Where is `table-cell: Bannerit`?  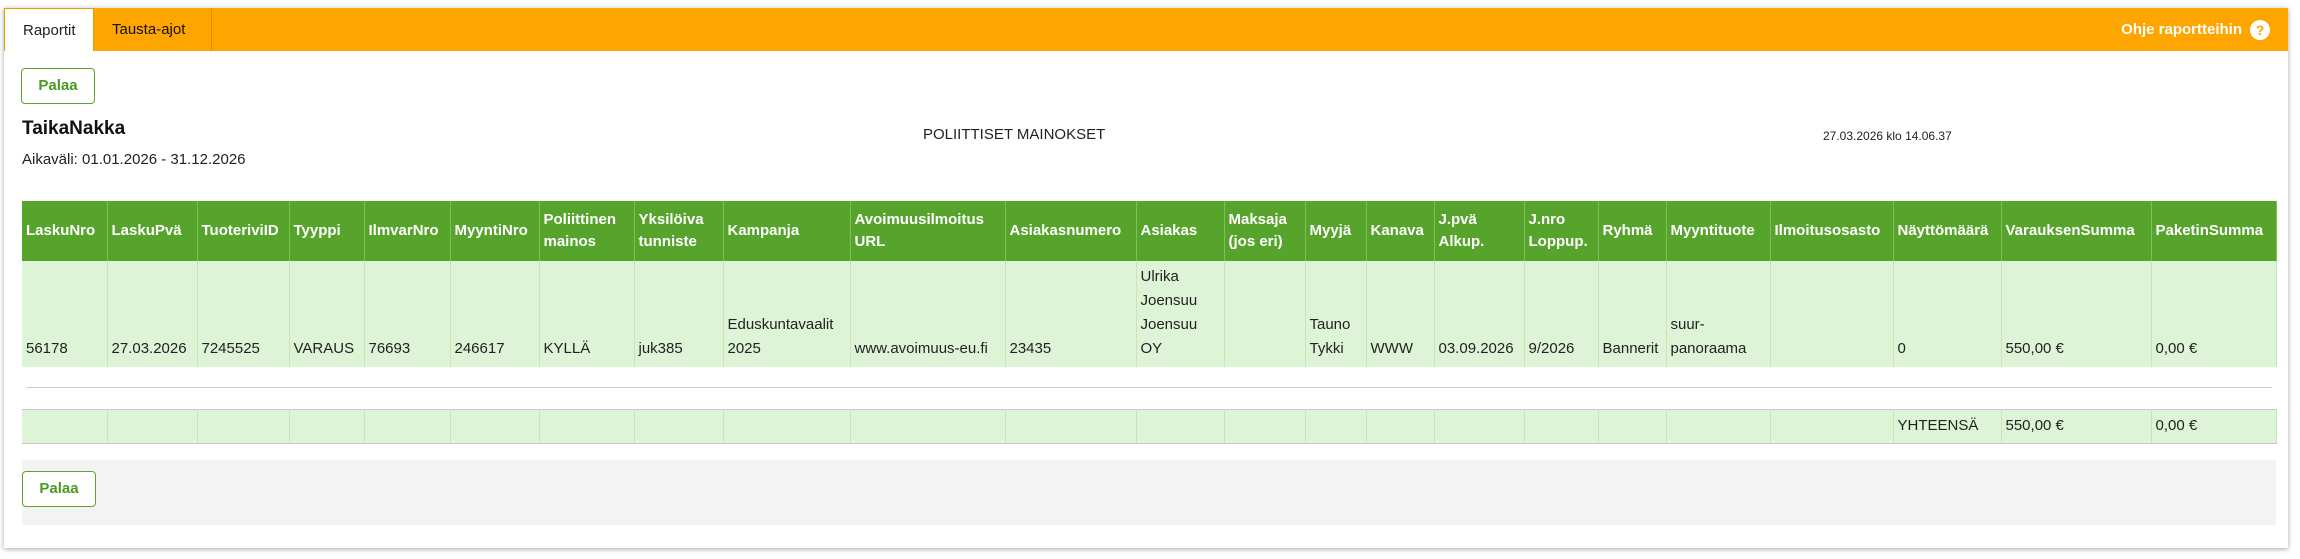
table-cell: Bannerit is located at coordinates (1632, 314).